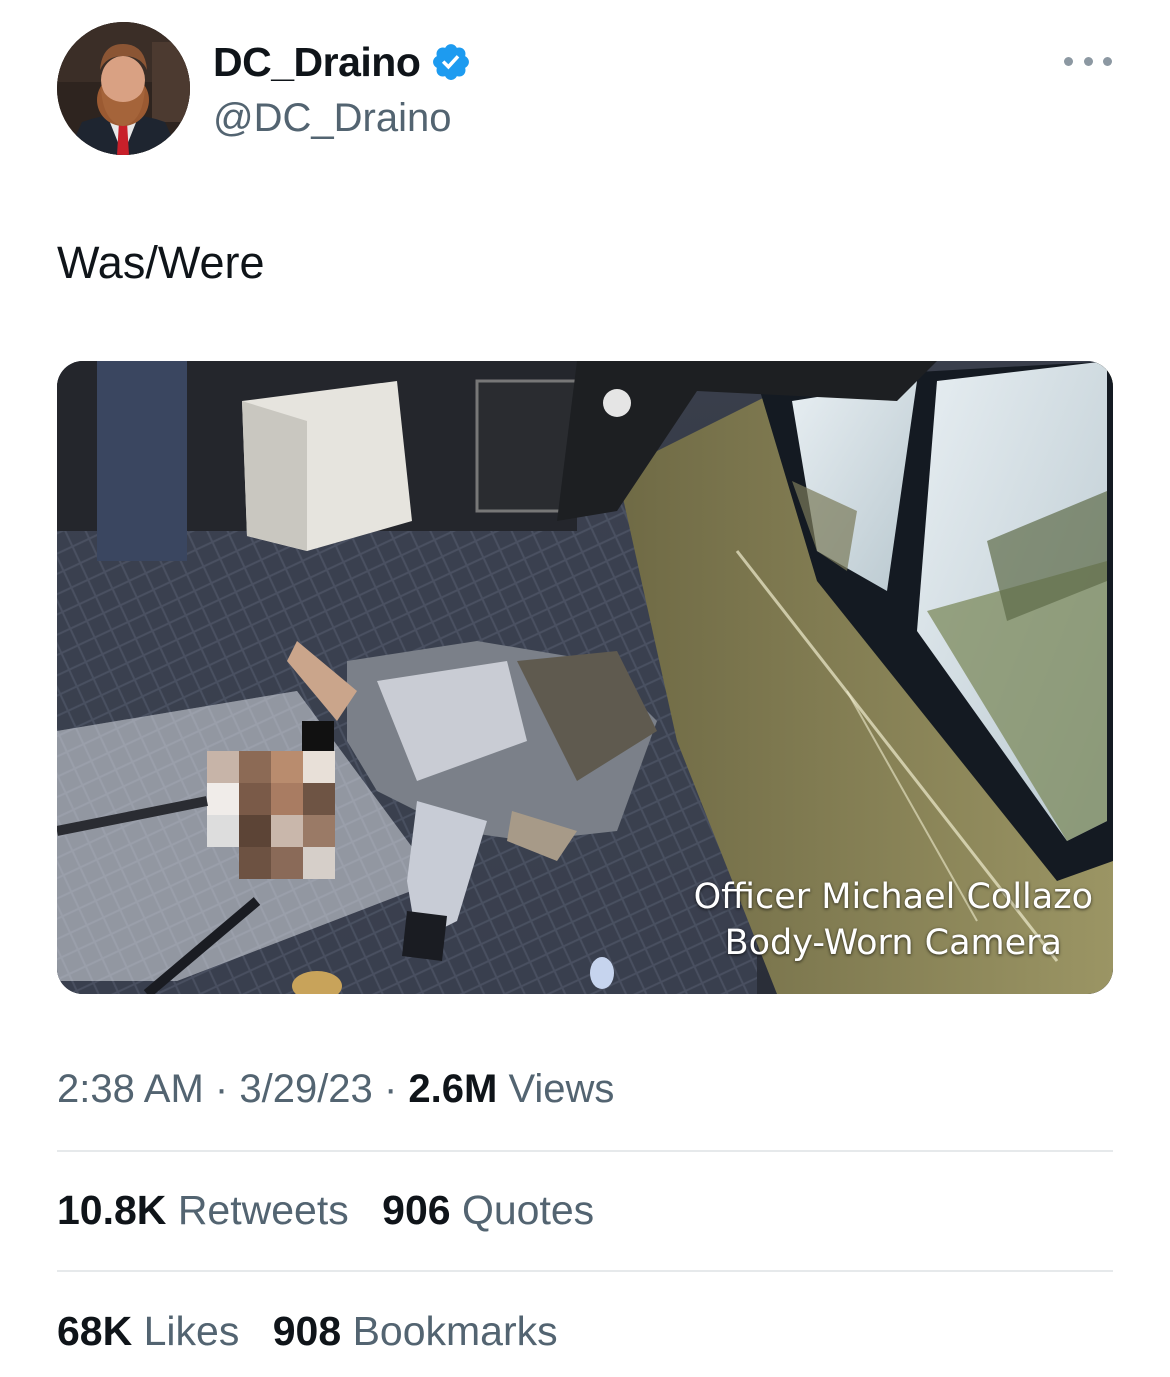 Image resolution: width=1170 pixels, height=1377 pixels. What do you see at coordinates (893, 897) in the screenshot?
I see `video-caption-line1: Officer Michael Collazo` at bounding box center [893, 897].